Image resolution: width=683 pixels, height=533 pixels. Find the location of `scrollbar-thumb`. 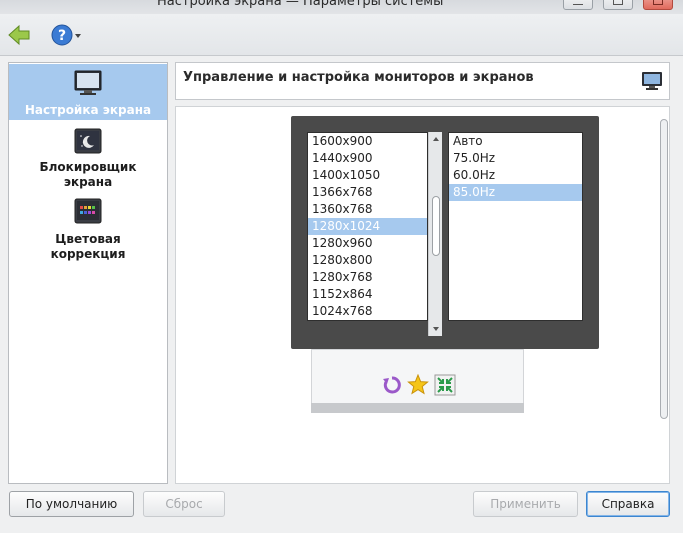

scrollbar-thumb is located at coordinates (436, 226).